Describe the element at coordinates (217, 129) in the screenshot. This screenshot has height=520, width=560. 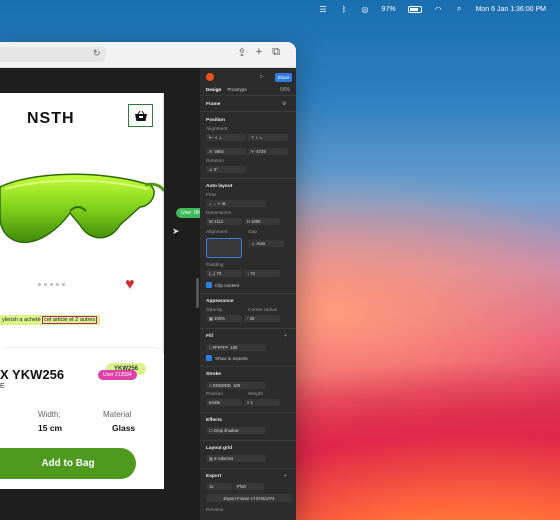
I see `alignment-label: Alignment` at that location.